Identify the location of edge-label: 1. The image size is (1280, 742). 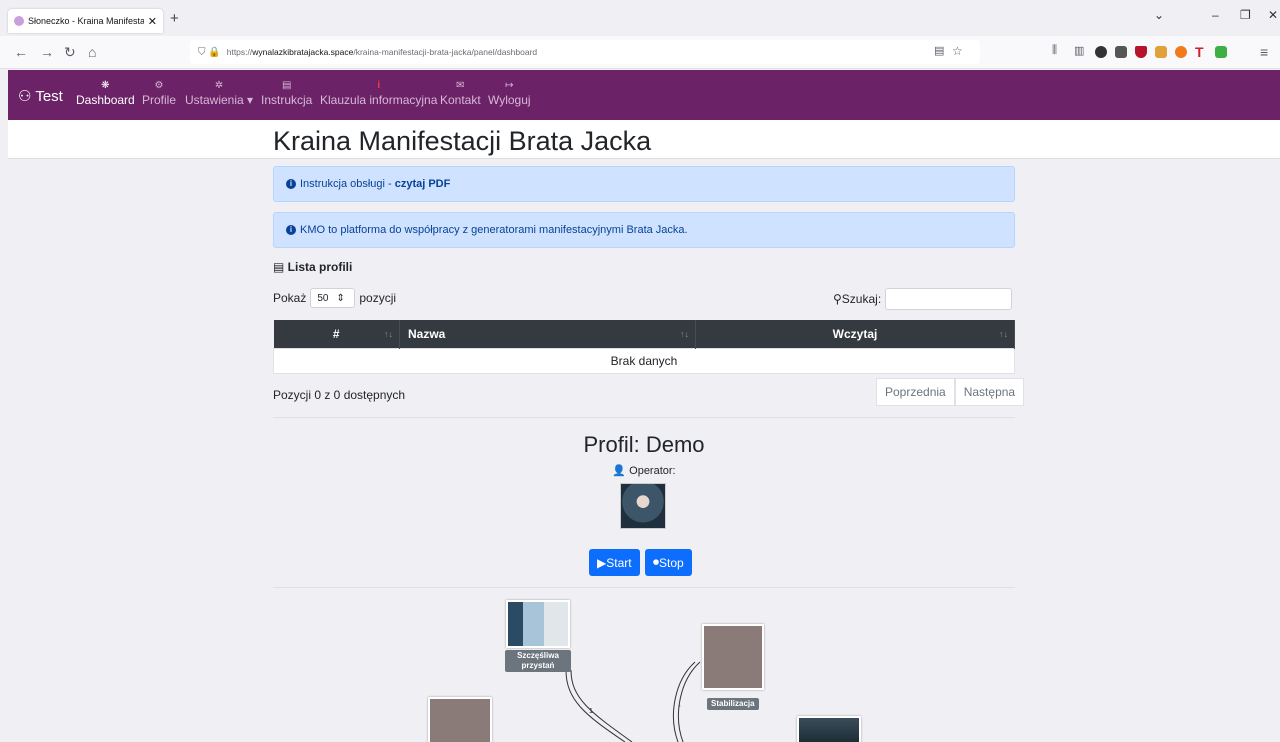
(591, 711).